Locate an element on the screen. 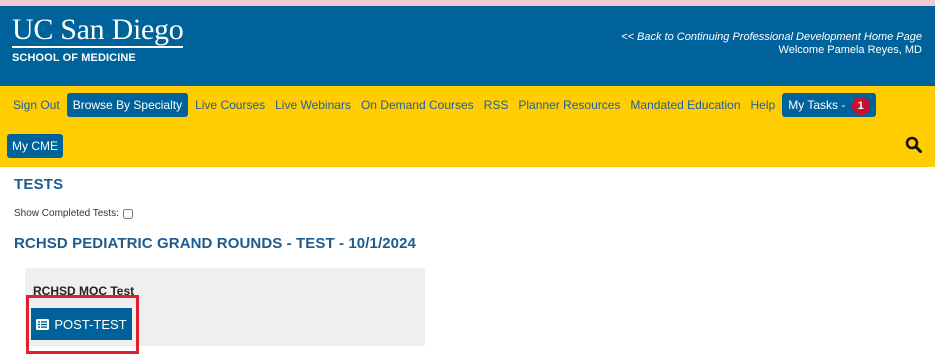  show-completed-row: Show Completed Tests: is located at coordinates (73, 213).